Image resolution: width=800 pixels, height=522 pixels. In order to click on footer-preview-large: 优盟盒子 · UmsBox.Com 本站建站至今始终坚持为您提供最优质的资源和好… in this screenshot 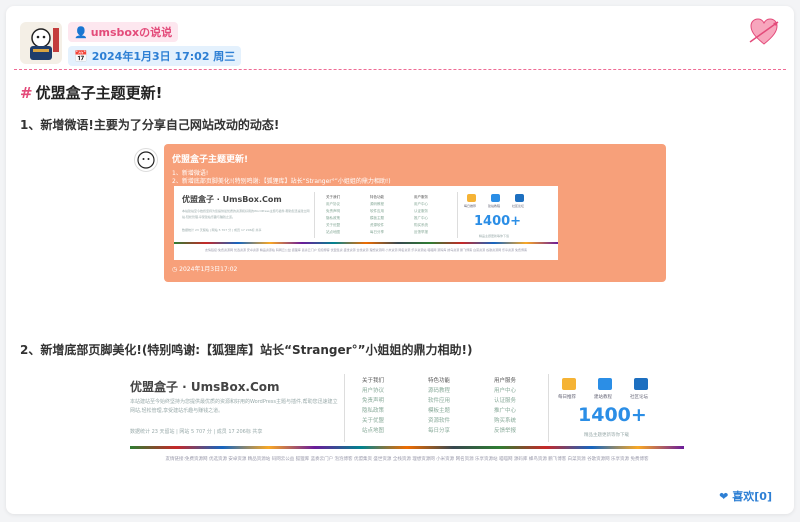, I will do `click(407, 418)`.